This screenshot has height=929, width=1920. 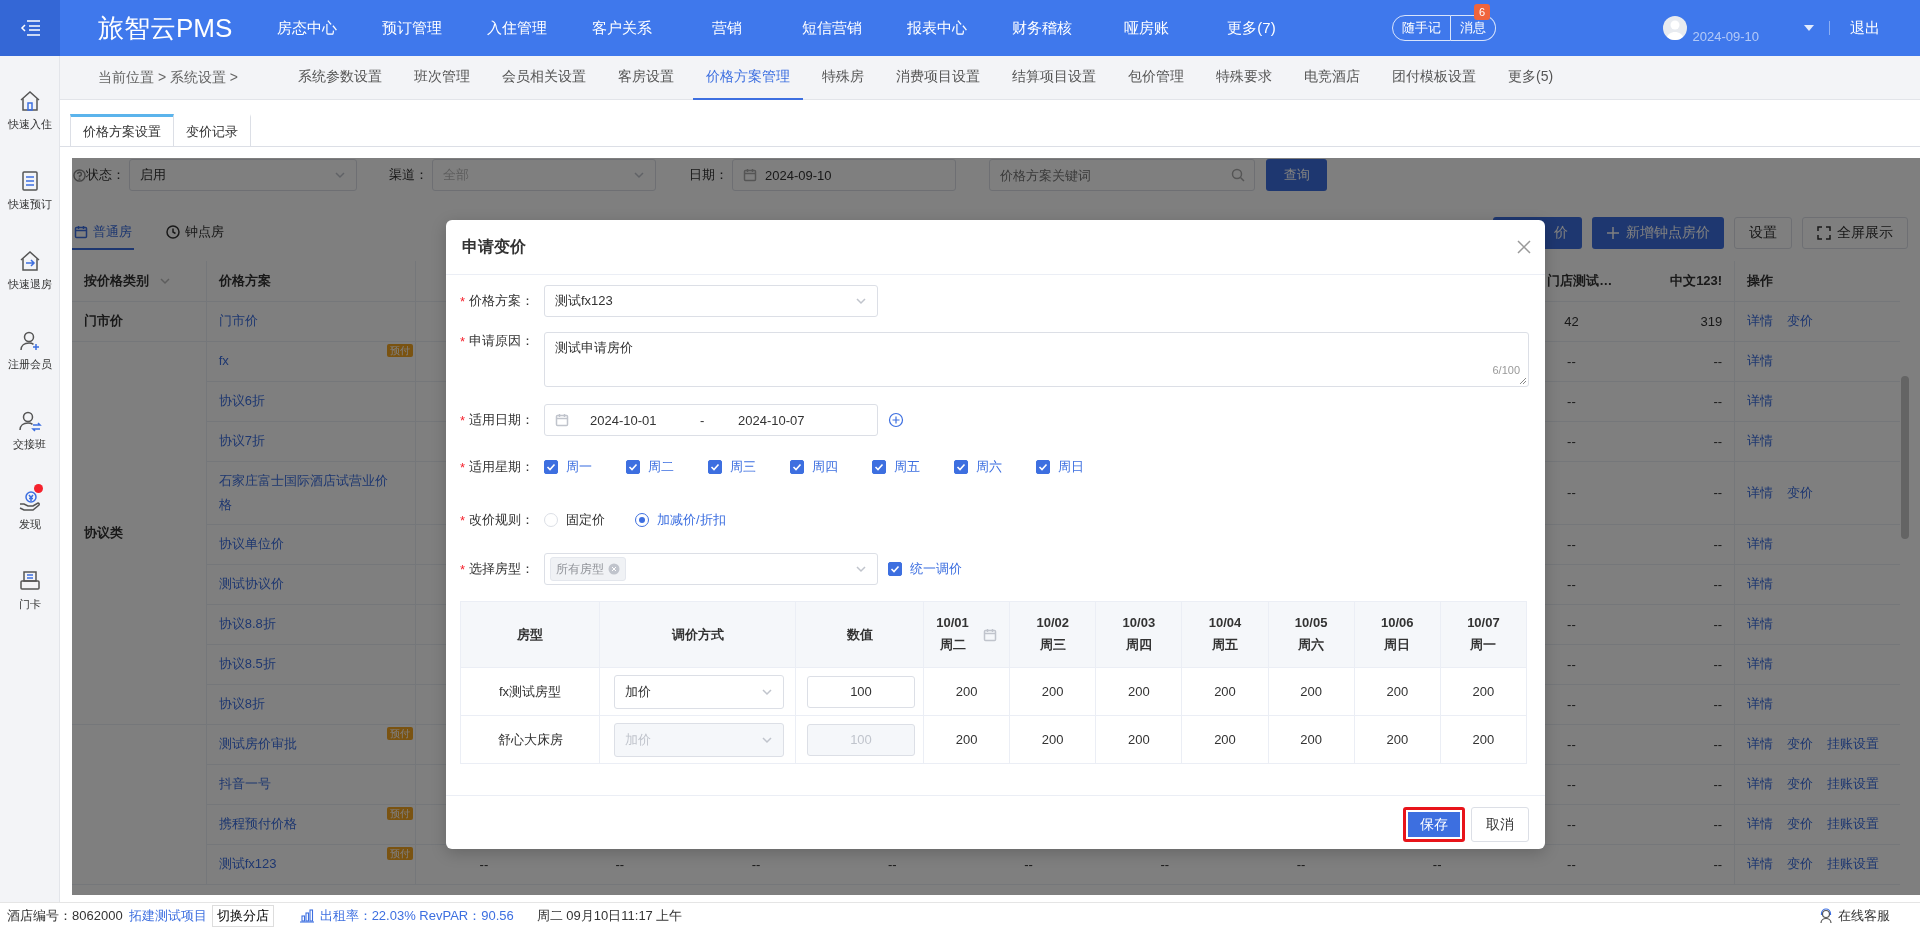 I want to click on date-range-field: 2024-10-01 - 2024-10-07, so click(x=711, y=420).